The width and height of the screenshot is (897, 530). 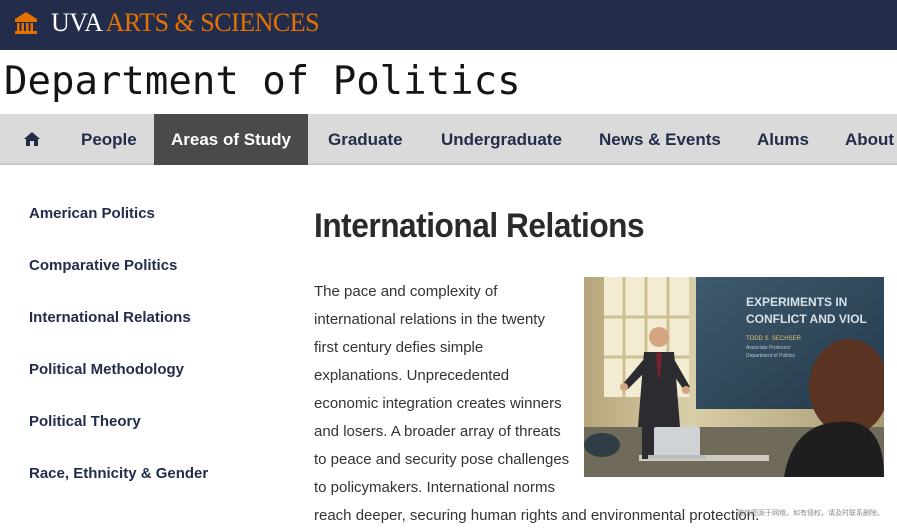 What do you see at coordinates (106, 370) in the screenshot?
I see `sidebar-item-political-methodology: Political Methodology` at bounding box center [106, 370].